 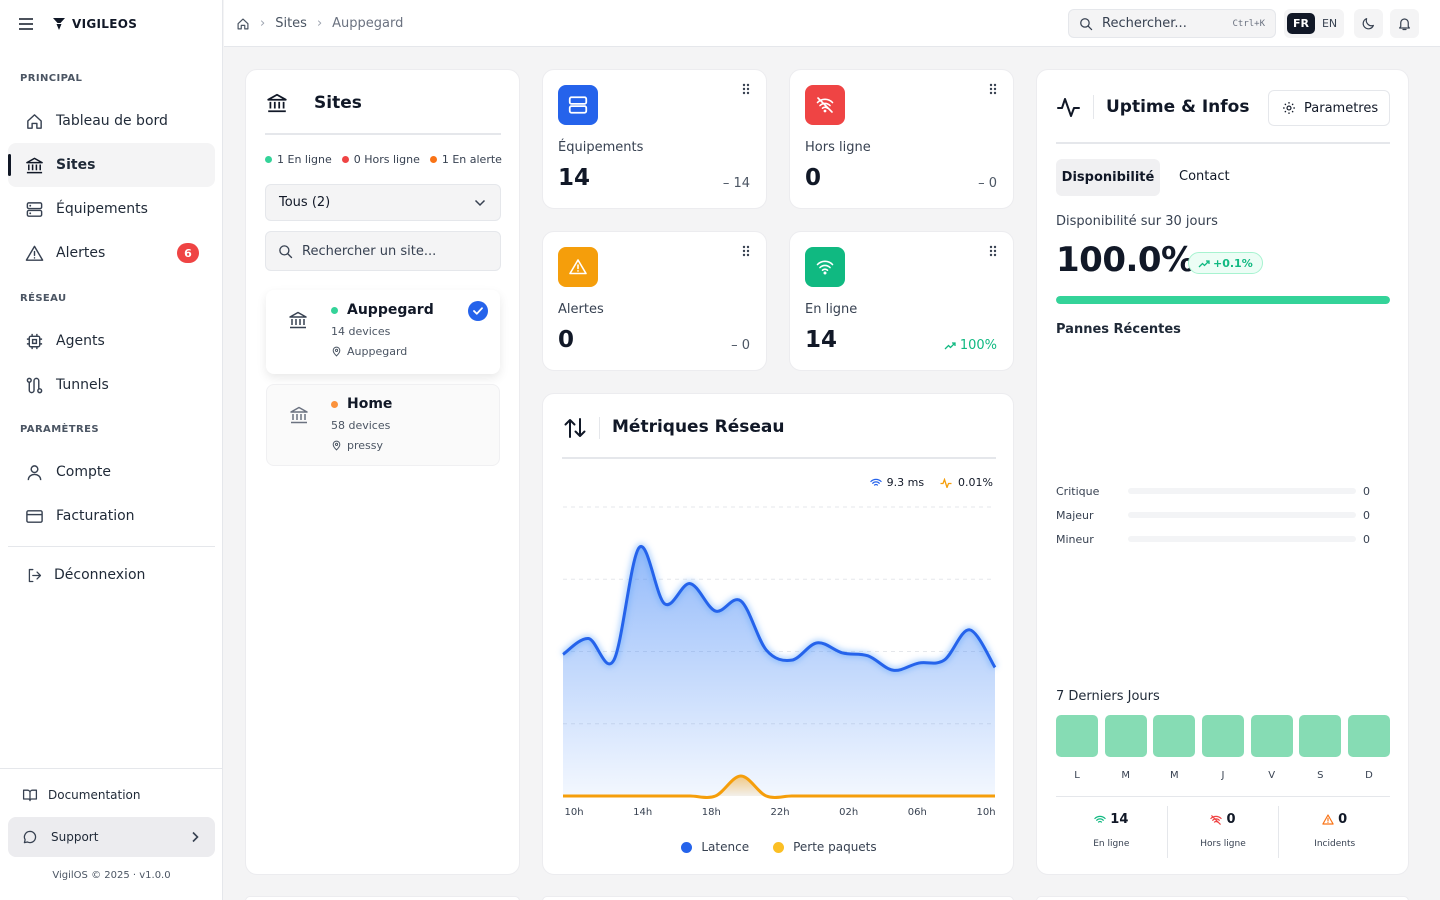 What do you see at coordinates (1178, 107) in the screenshot?
I see `uptime-title: Uptime & Infos` at bounding box center [1178, 107].